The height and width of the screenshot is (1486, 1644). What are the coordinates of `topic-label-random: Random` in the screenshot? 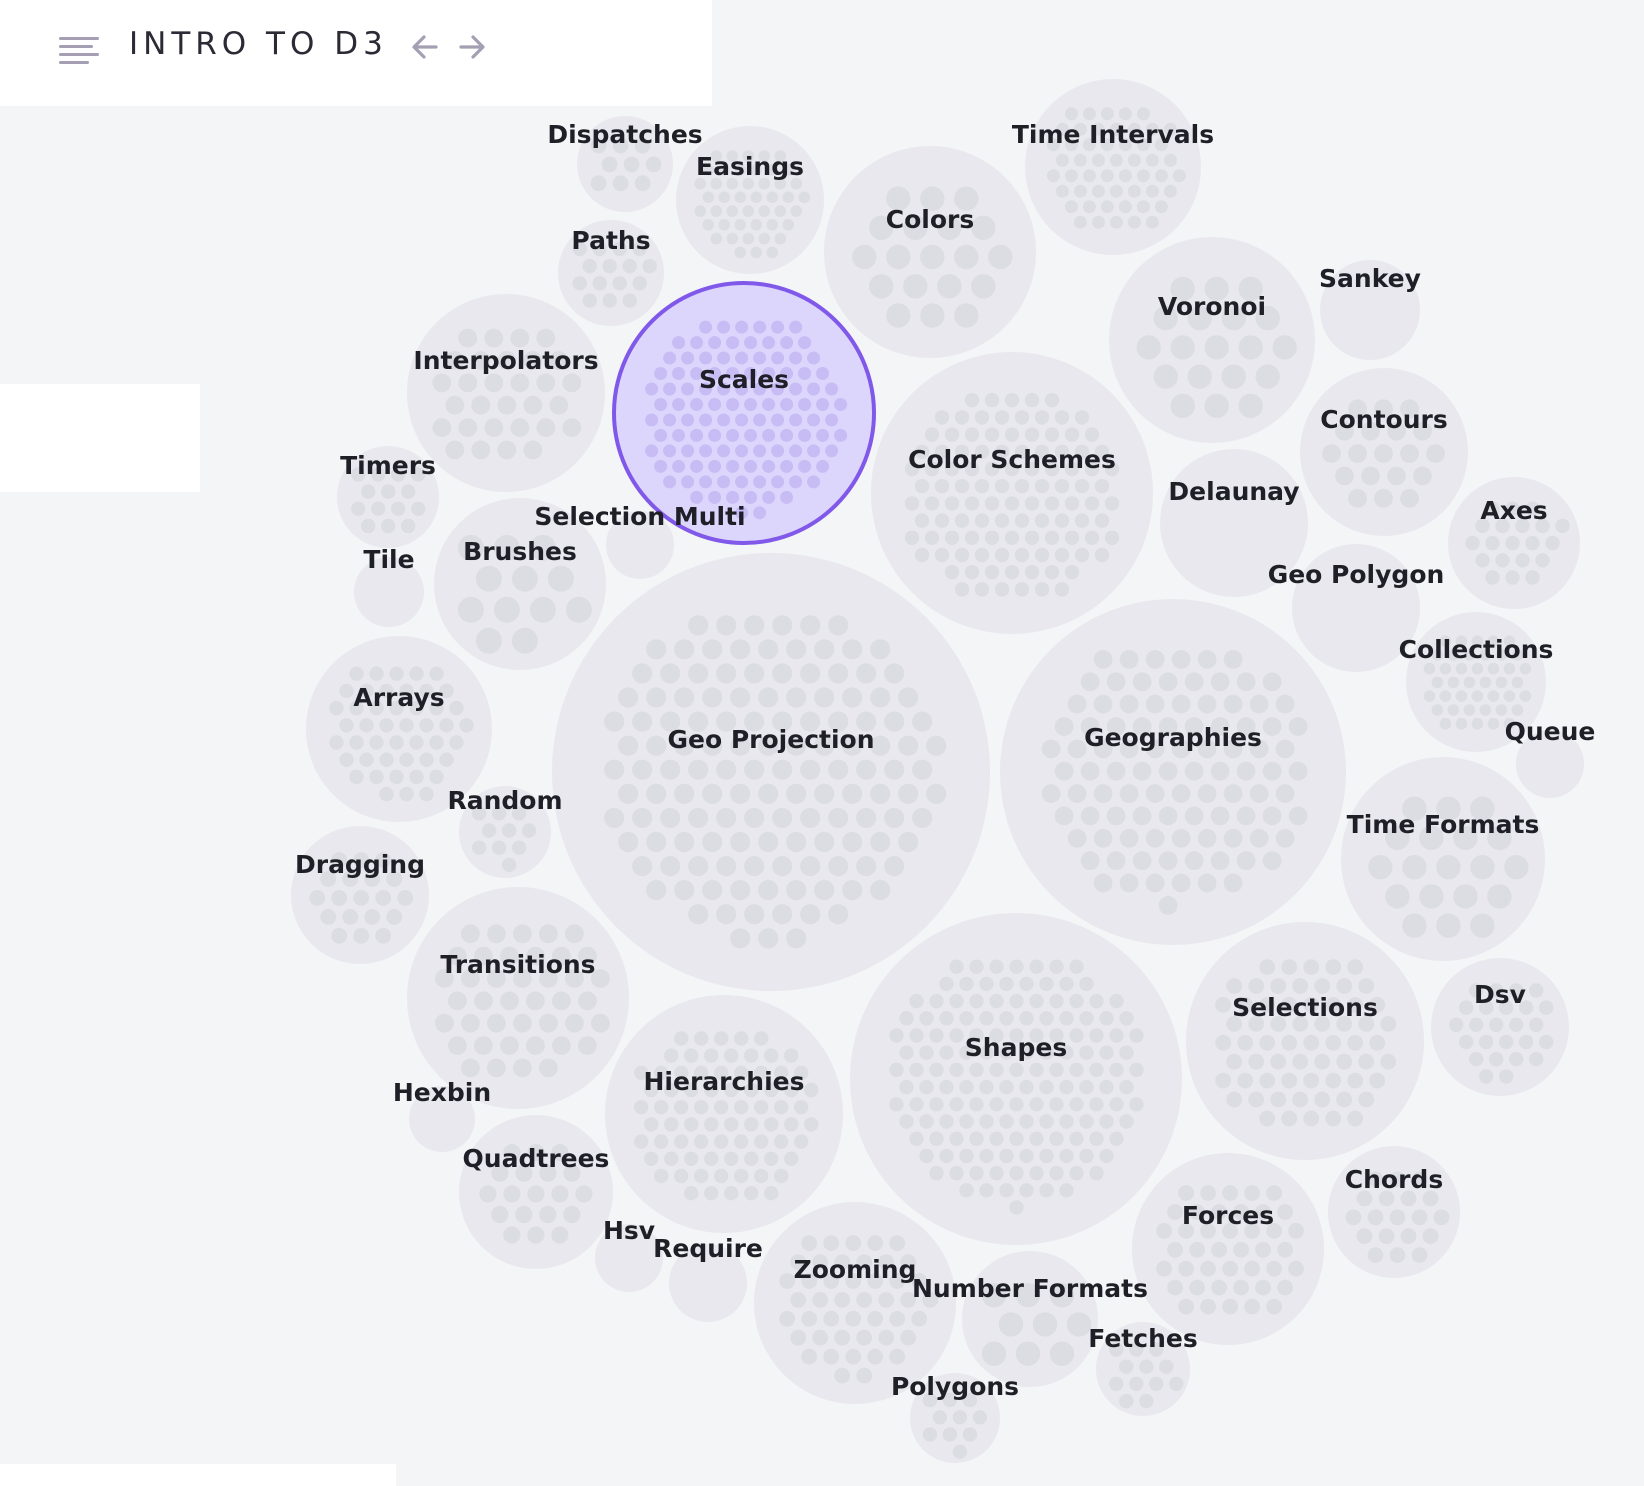 It's located at (504, 800).